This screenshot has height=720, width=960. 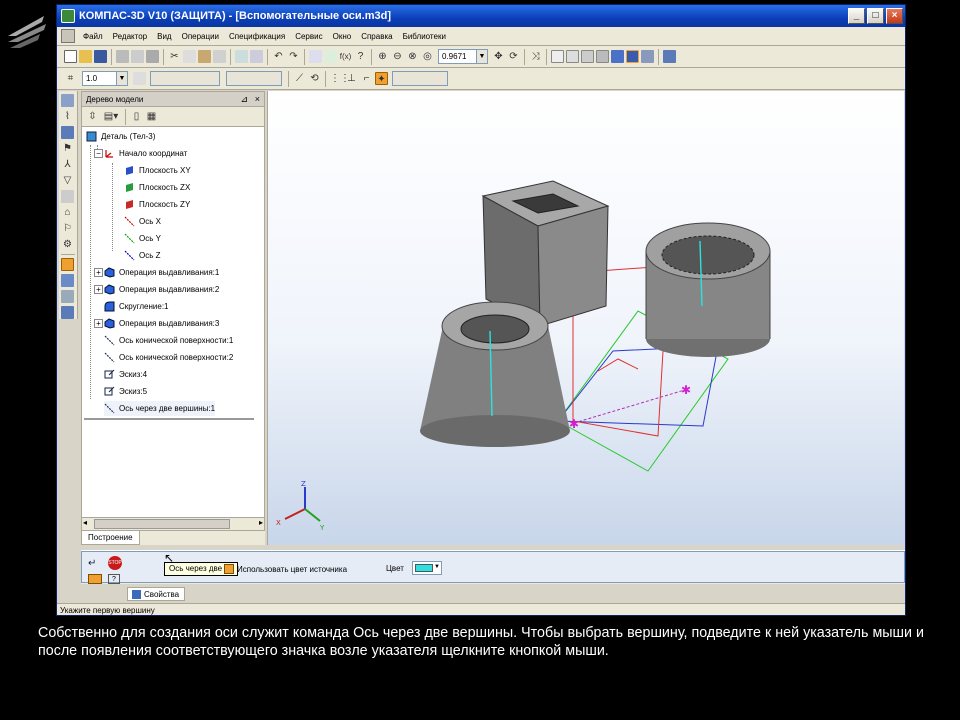 I want to click on print-setup-icon, so click(x=152, y=56).